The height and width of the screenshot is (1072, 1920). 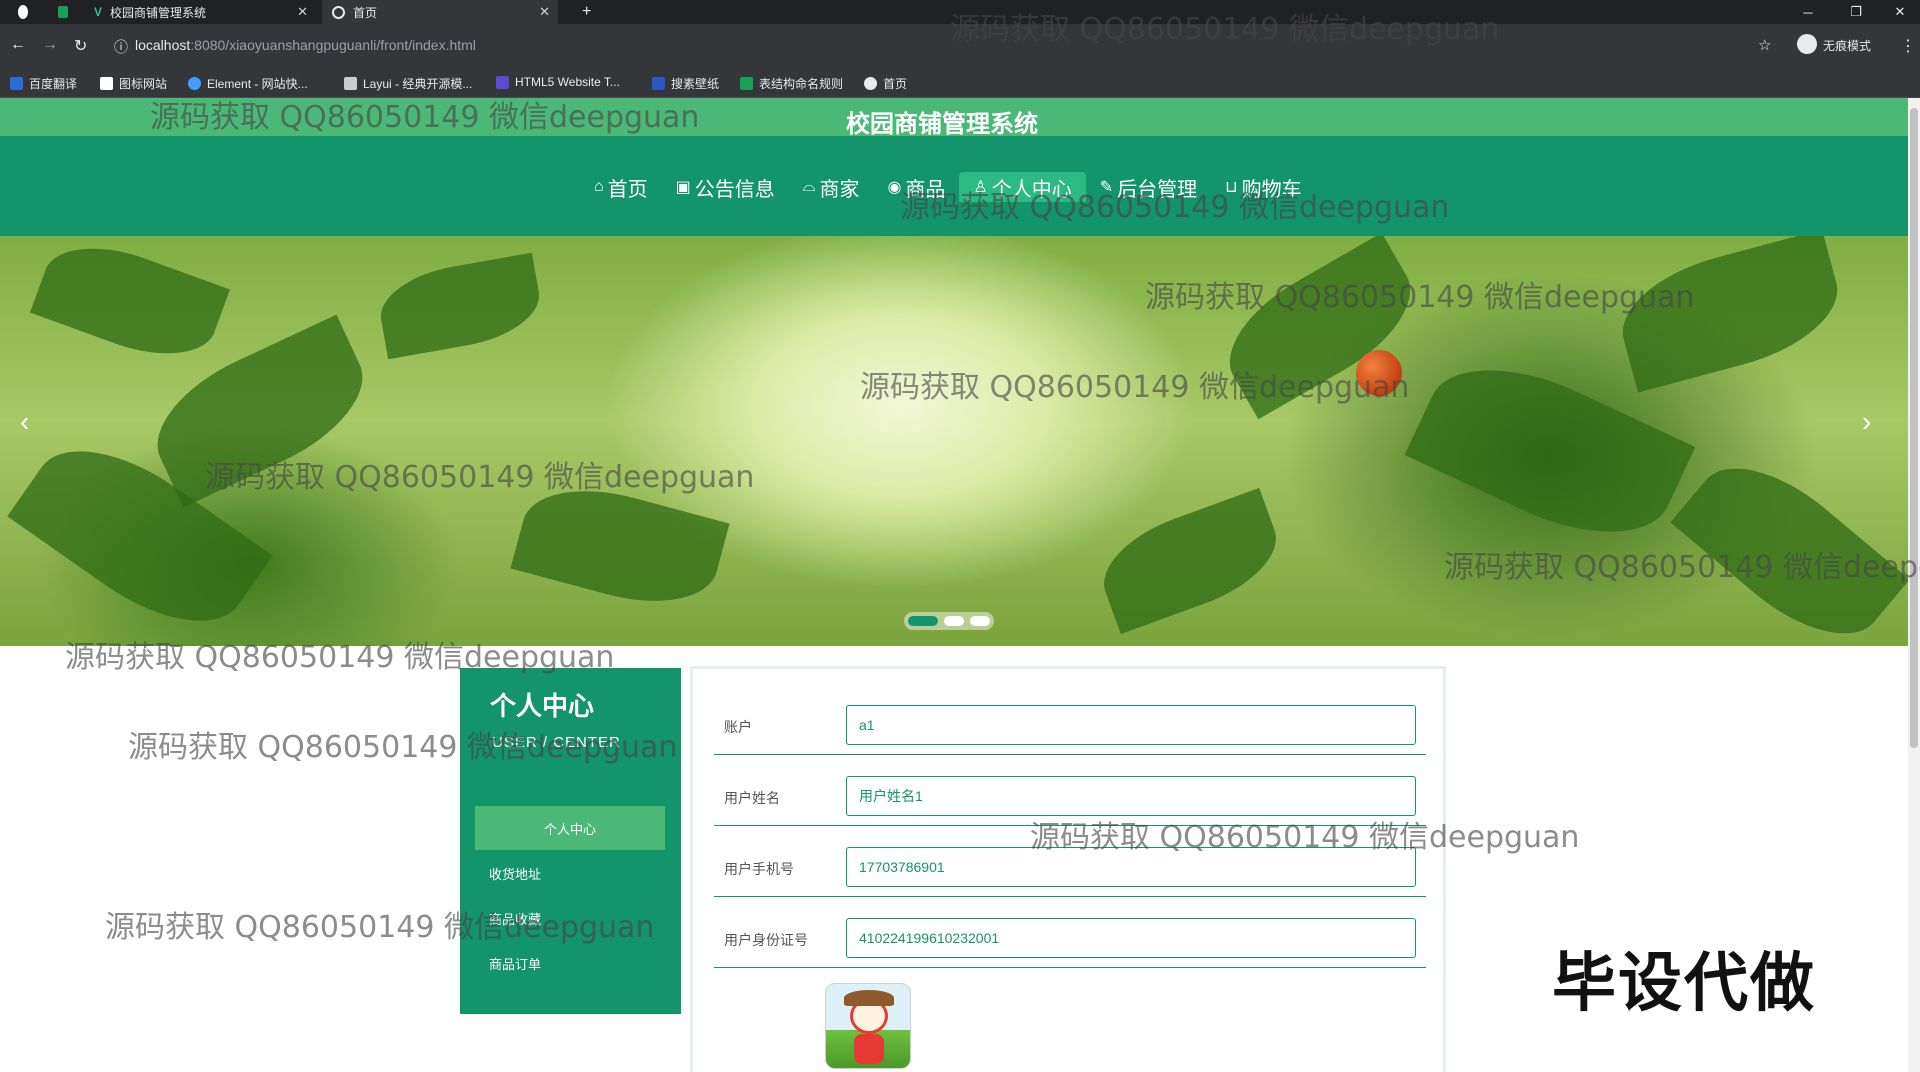 What do you see at coordinates (16, 83) in the screenshot?
I see `translate-icon` at bounding box center [16, 83].